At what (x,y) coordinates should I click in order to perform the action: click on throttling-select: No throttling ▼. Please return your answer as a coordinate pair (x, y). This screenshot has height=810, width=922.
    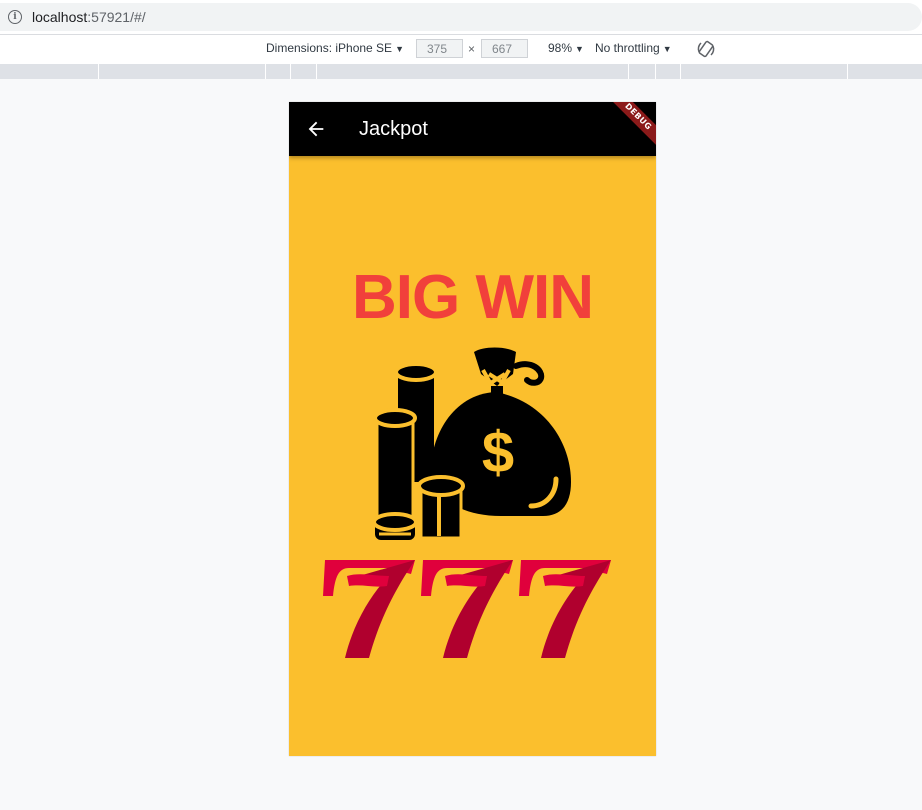
    Looking at the image, I should click on (633, 48).